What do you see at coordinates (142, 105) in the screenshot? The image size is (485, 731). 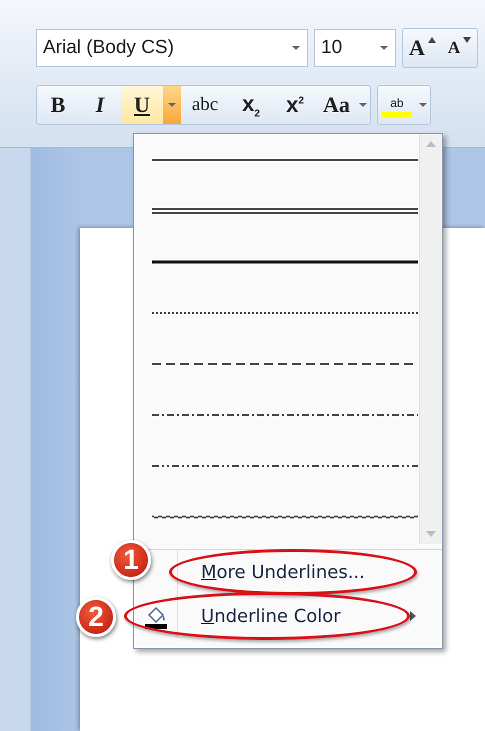 I see `underline-button: U` at bounding box center [142, 105].